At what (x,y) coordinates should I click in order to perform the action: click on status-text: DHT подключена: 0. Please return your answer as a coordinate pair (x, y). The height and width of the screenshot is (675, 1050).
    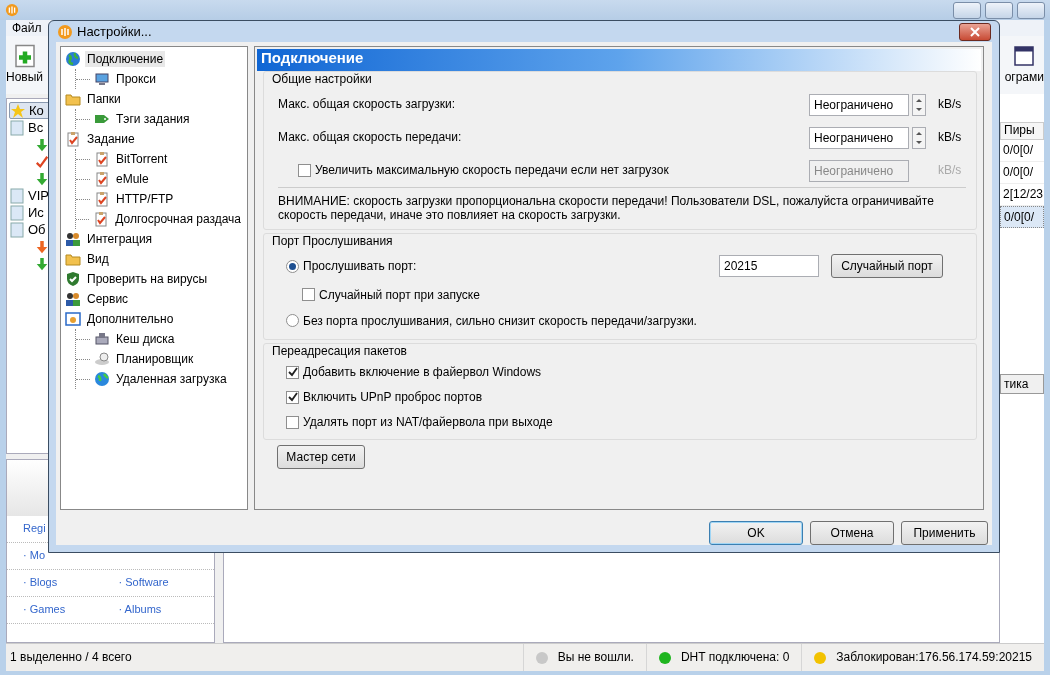
    Looking at the image, I should click on (735, 657).